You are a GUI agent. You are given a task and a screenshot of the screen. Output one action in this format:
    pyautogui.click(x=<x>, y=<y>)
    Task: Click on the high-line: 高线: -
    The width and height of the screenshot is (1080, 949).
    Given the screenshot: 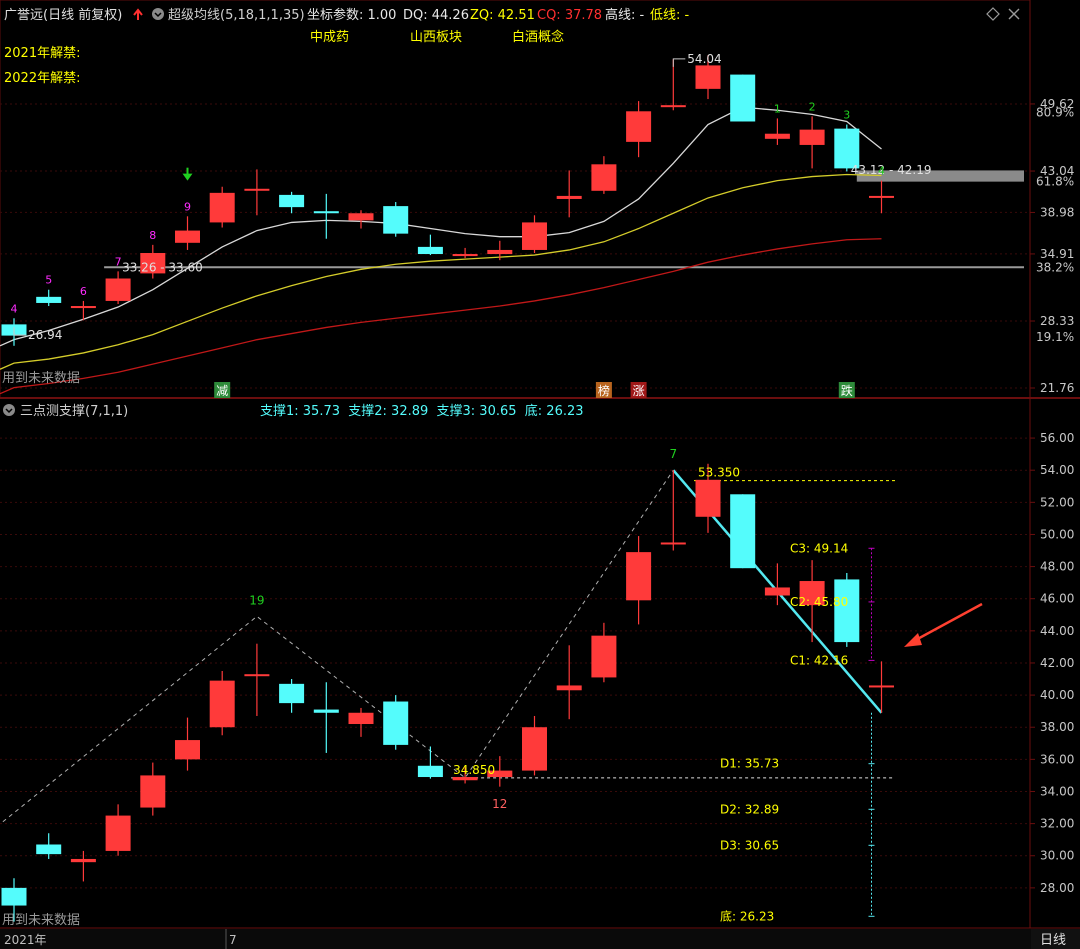 What is the action you would take?
    pyautogui.click(x=625, y=15)
    